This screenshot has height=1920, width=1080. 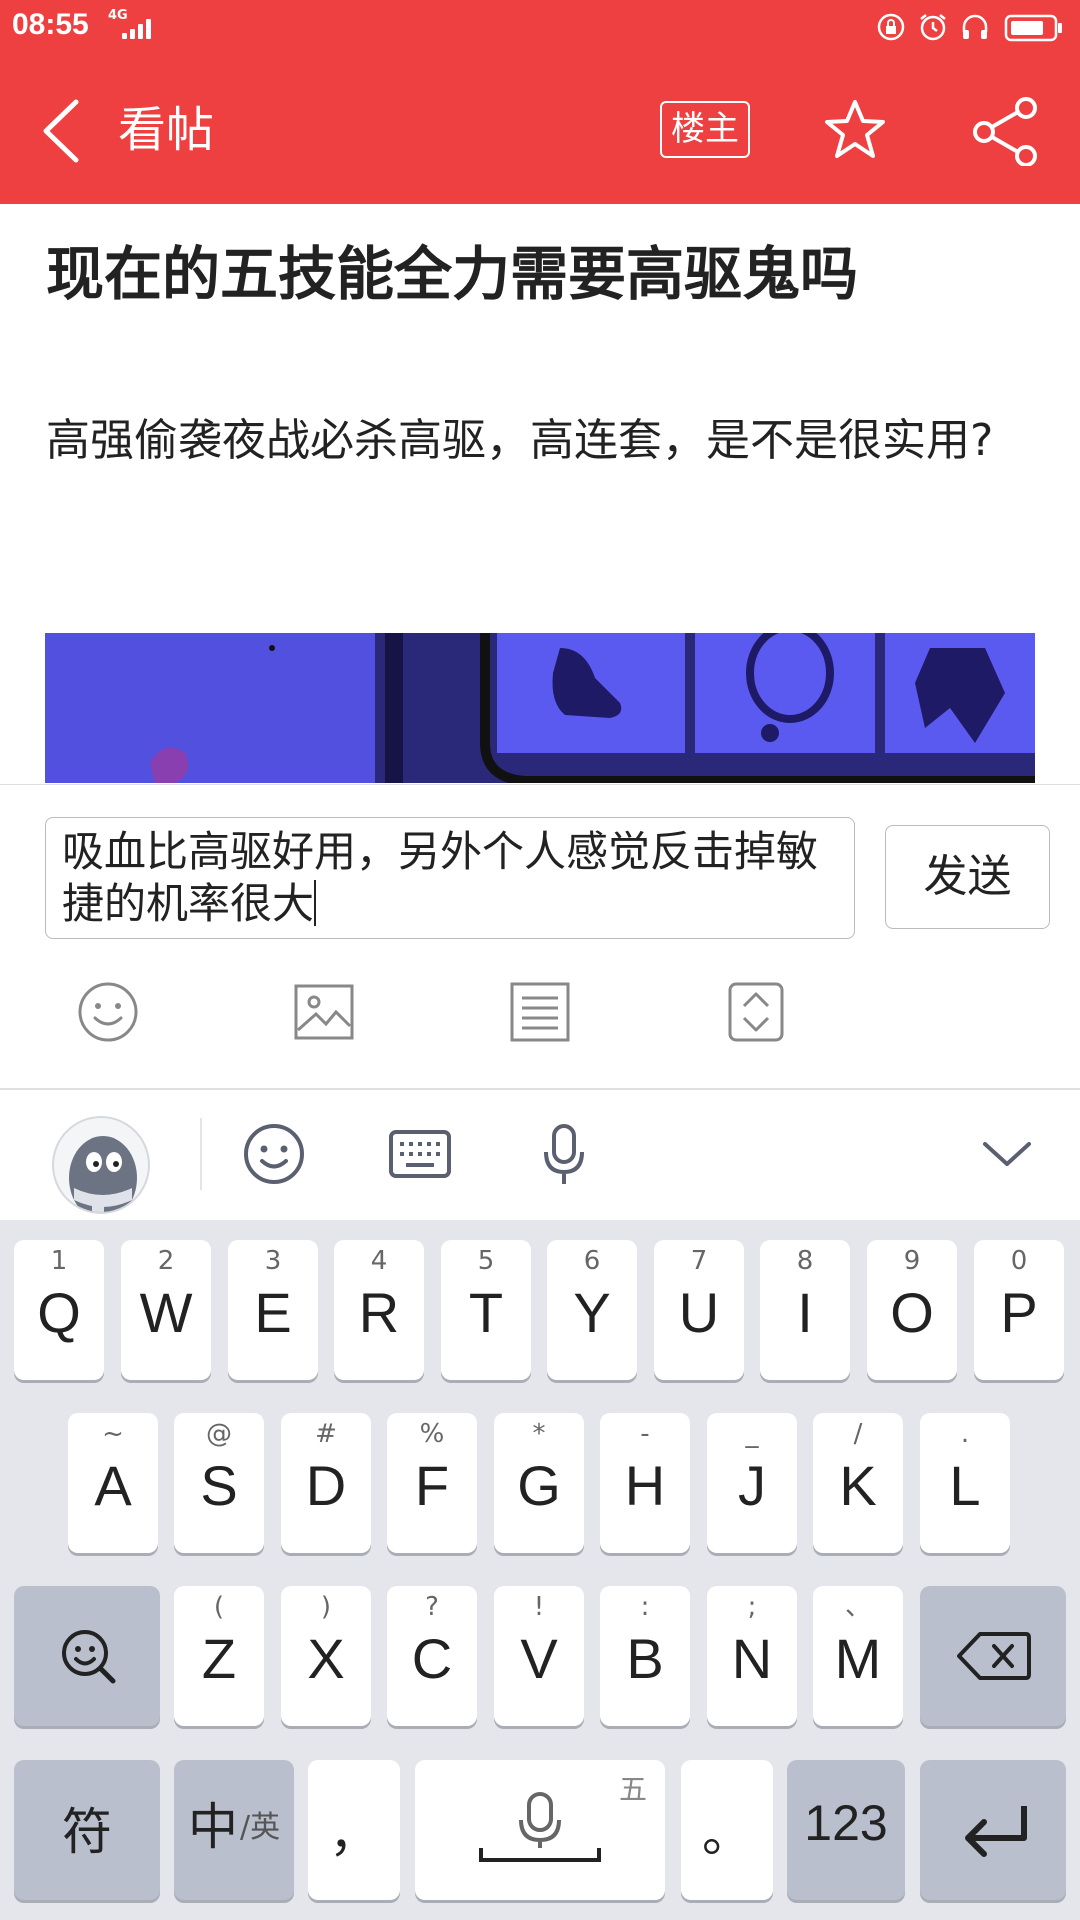 I want to click on ime-separator, so click(x=201, y=1154).